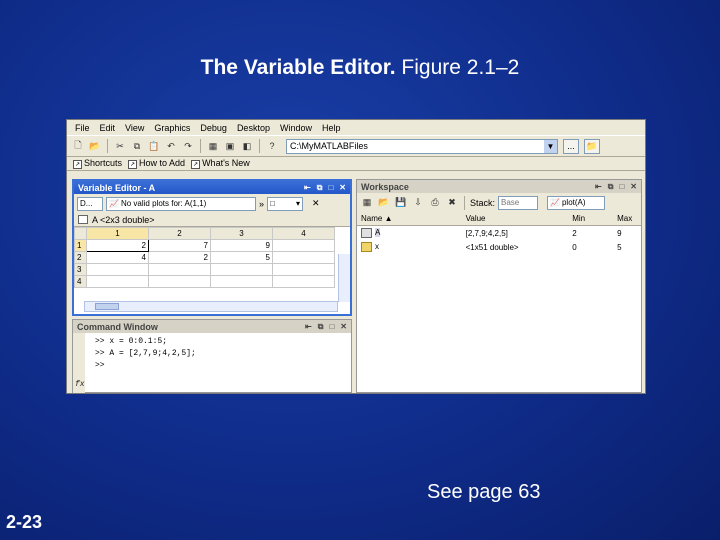 The image size is (720, 540). I want to click on more-button: », so click(261, 204).